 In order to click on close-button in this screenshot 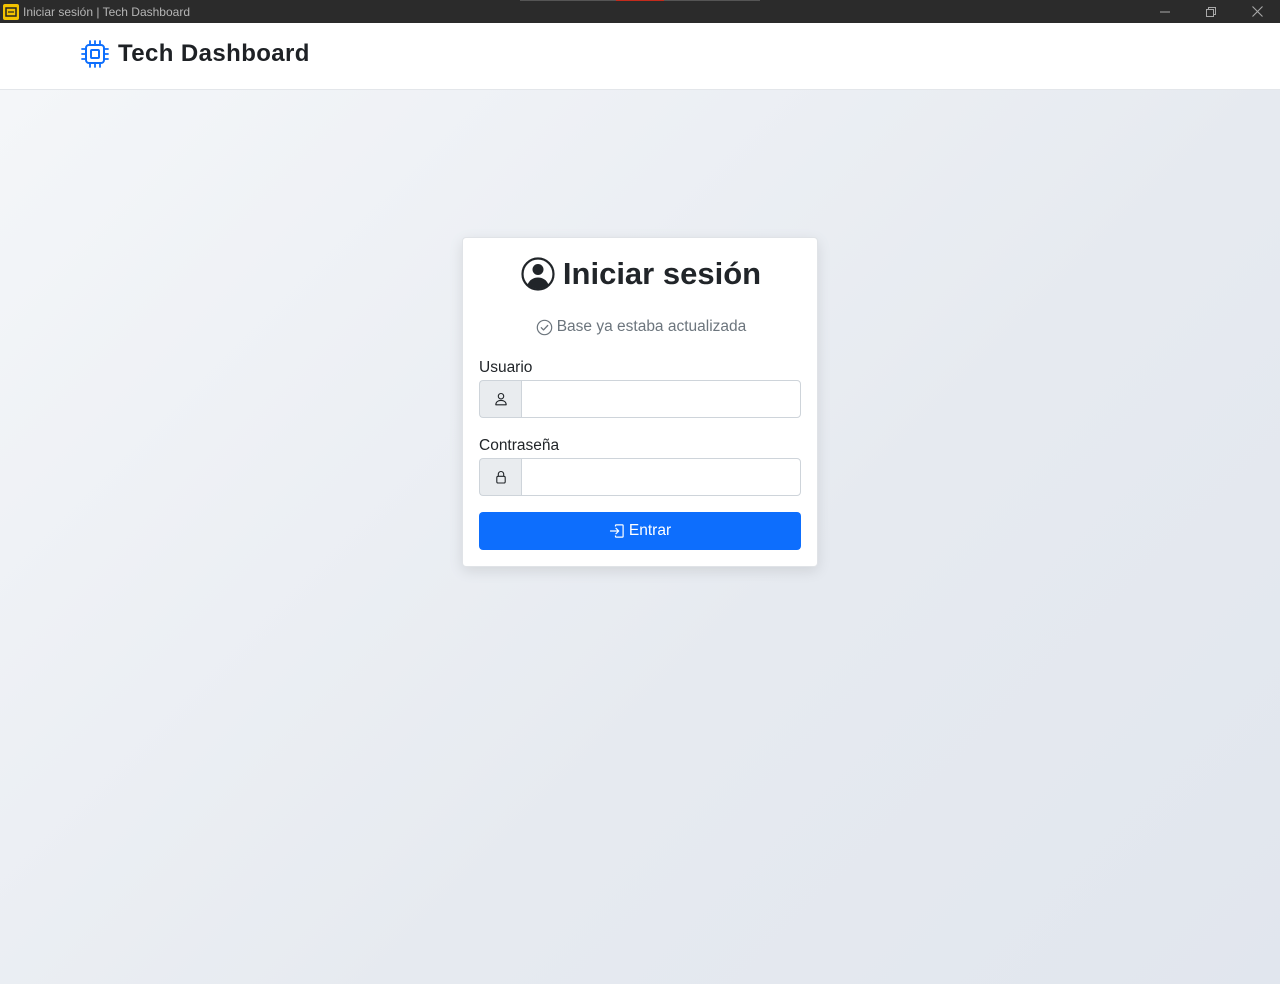, I will do `click(1257, 11)`.